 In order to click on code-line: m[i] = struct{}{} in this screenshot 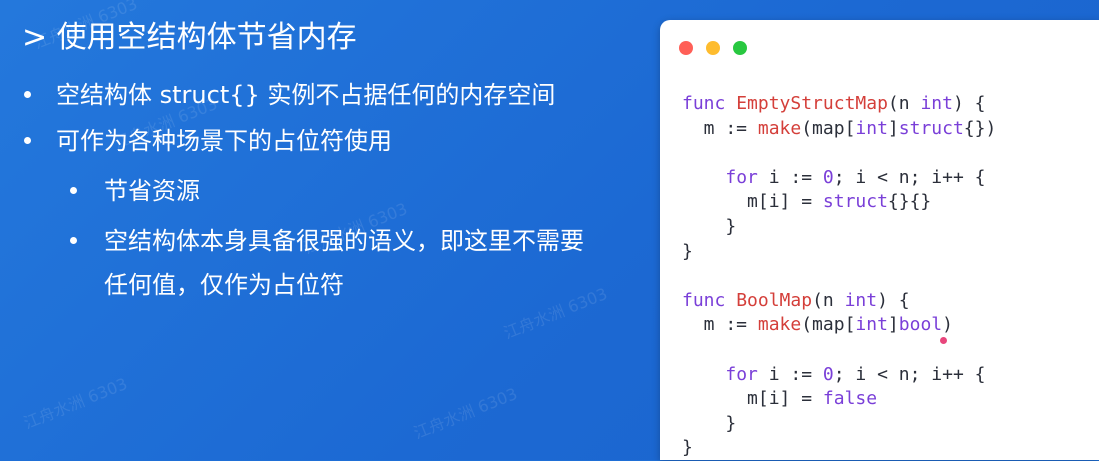, I will do `click(839, 202)`.